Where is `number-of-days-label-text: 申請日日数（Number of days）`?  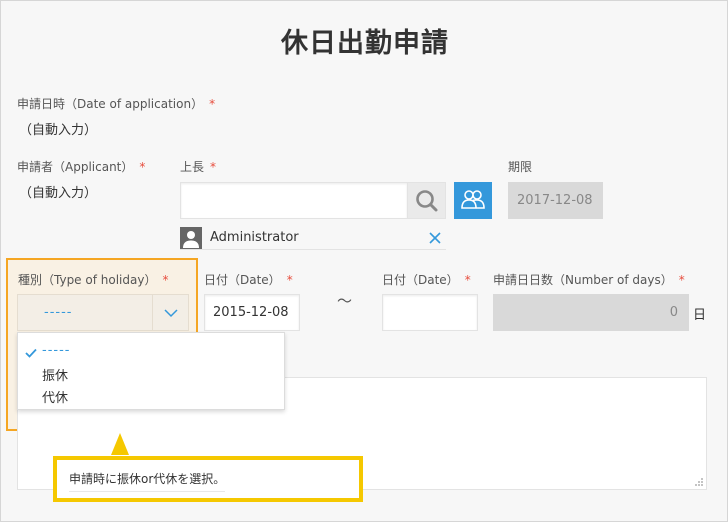
number-of-days-label-text: 申請日日数（Number of days） is located at coordinates (583, 280).